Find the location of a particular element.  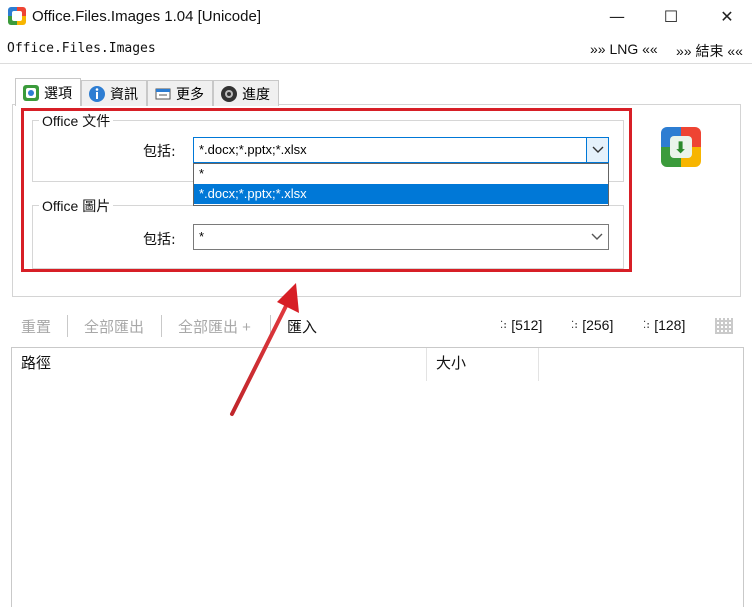

window-title: Office.Files.Images 1.04 [Unicode] is located at coordinates (146, 16).